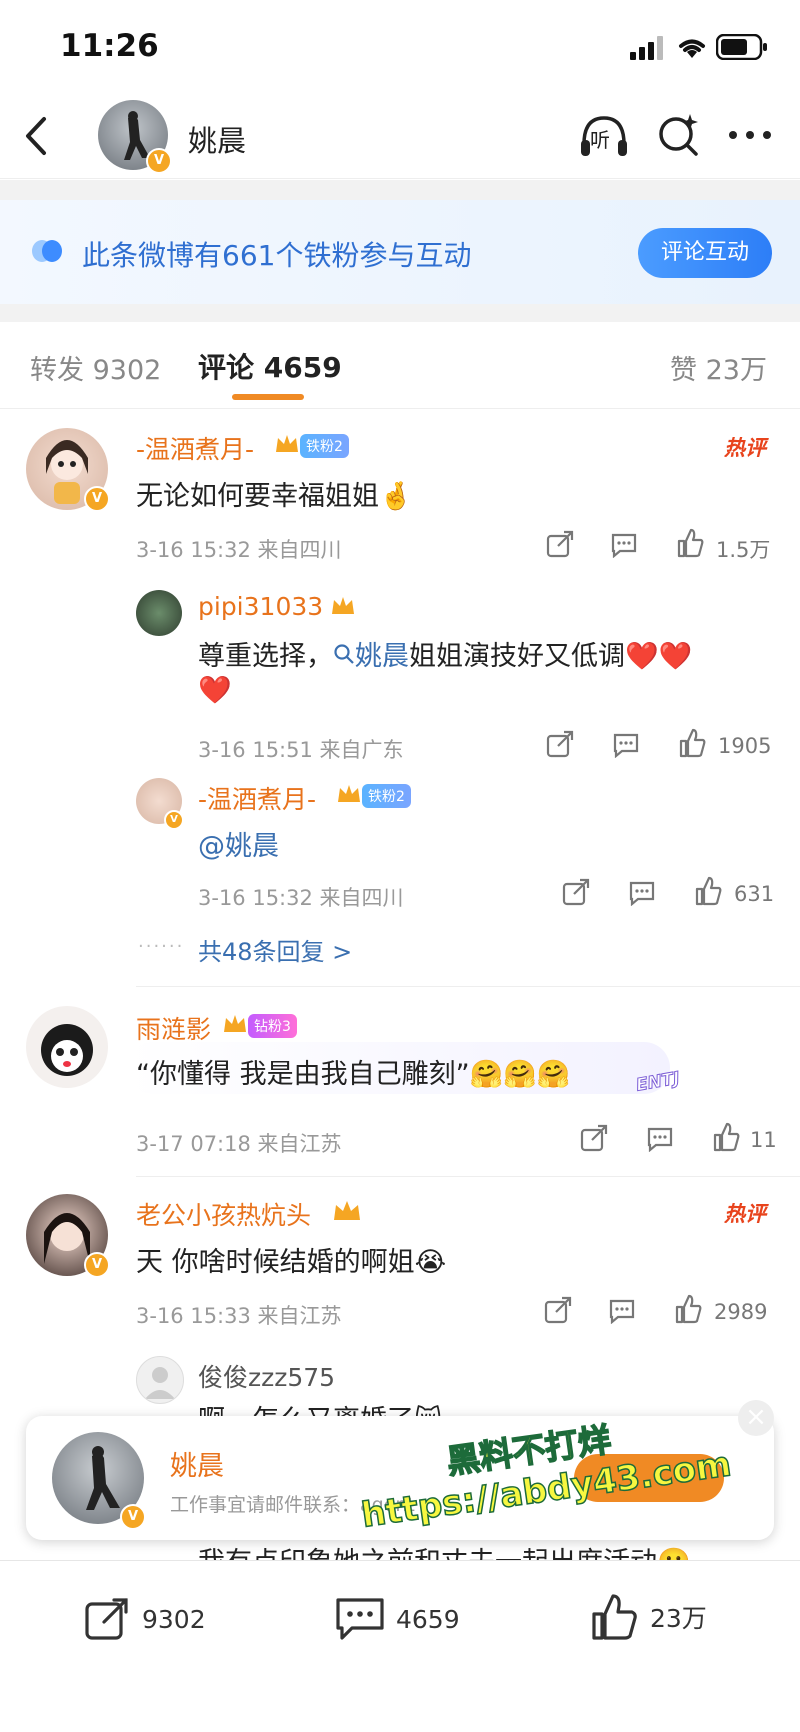  What do you see at coordinates (95, 367) in the screenshot?
I see `tab-repost: 转发 9302` at bounding box center [95, 367].